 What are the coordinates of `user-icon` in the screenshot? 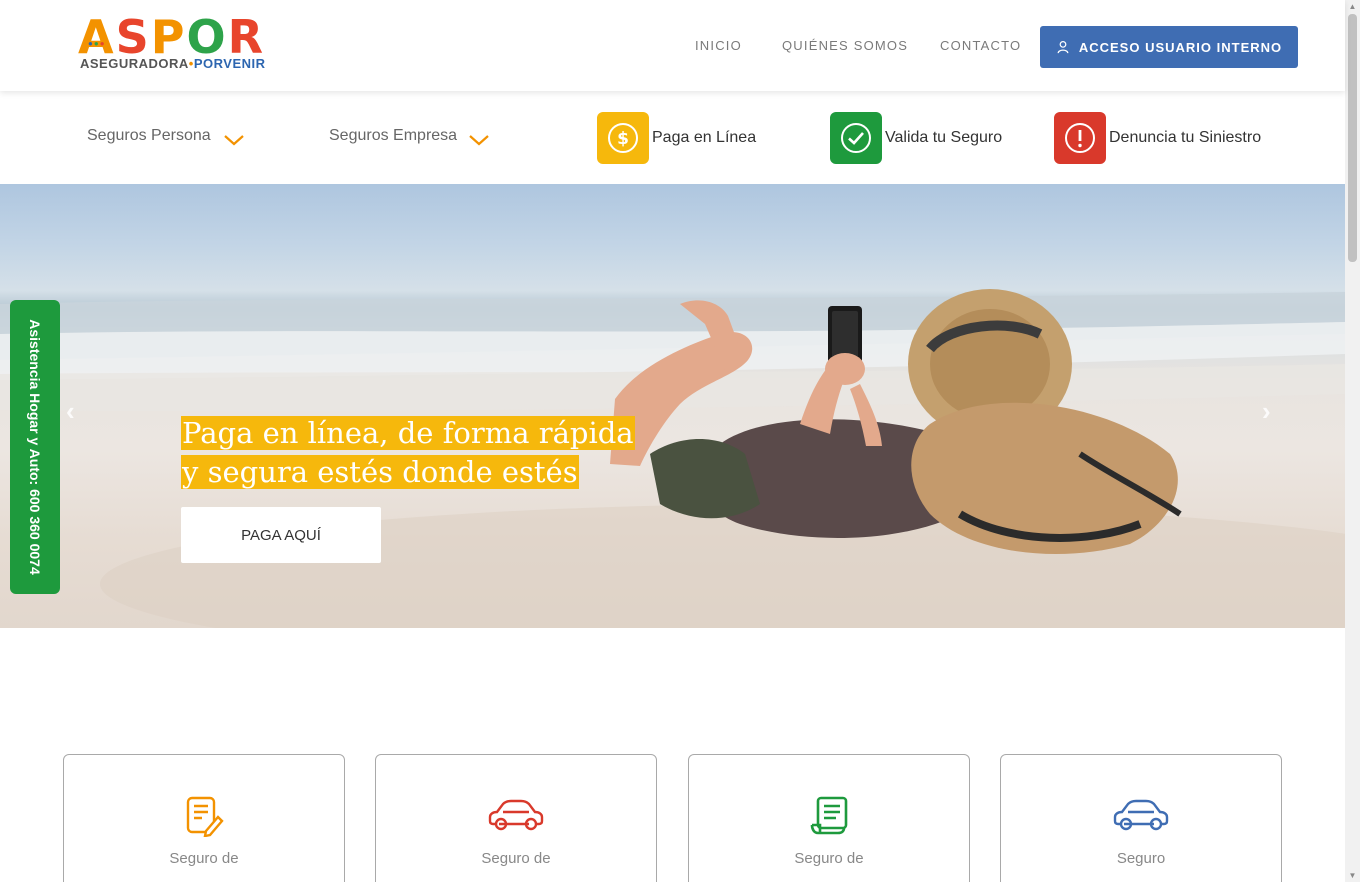 It's located at (1063, 47).